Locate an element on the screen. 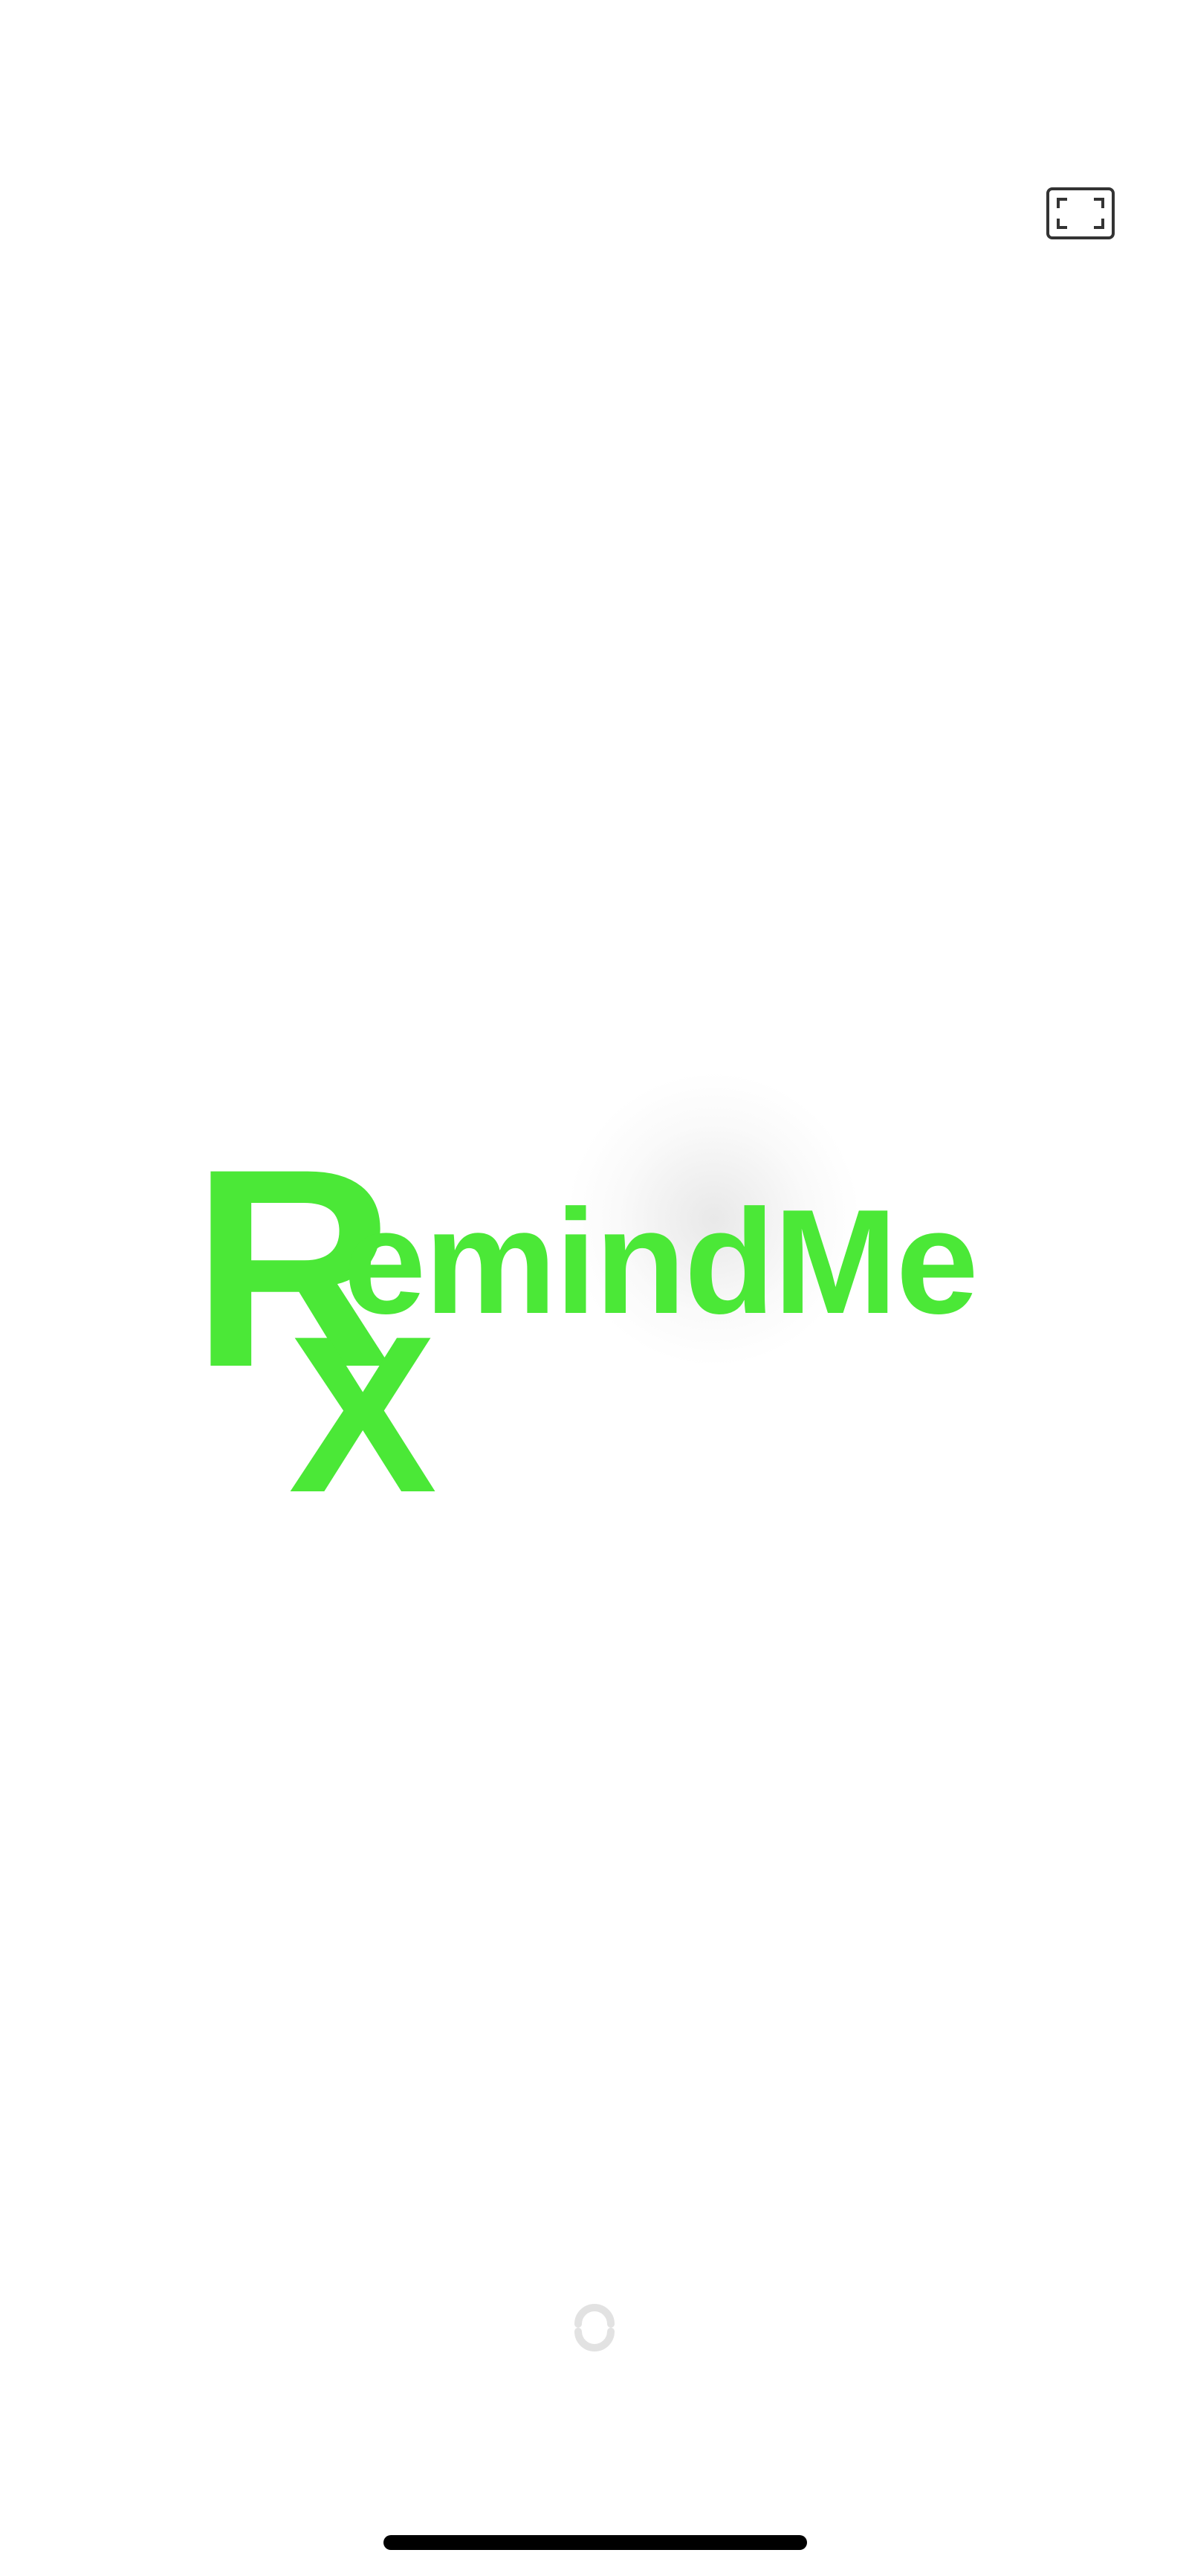 The height and width of the screenshot is (2576, 1189). logo-glow is located at coordinates (713, 1219).